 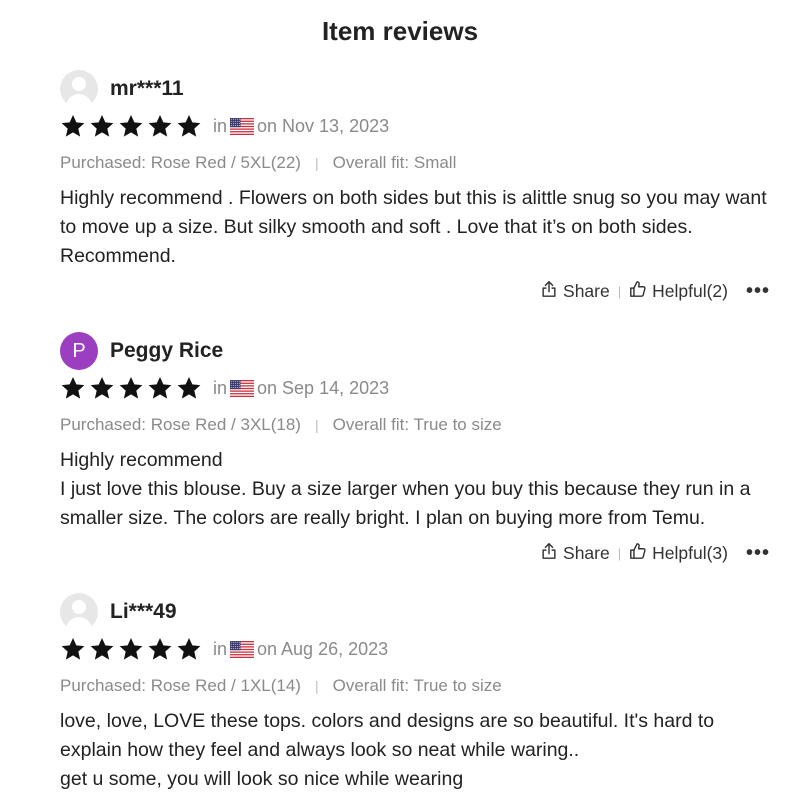 What do you see at coordinates (180, 162) in the screenshot?
I see `purchased-variant: Purchased: Rose Red / 5XL(22)` at bounding box center [180, 162].